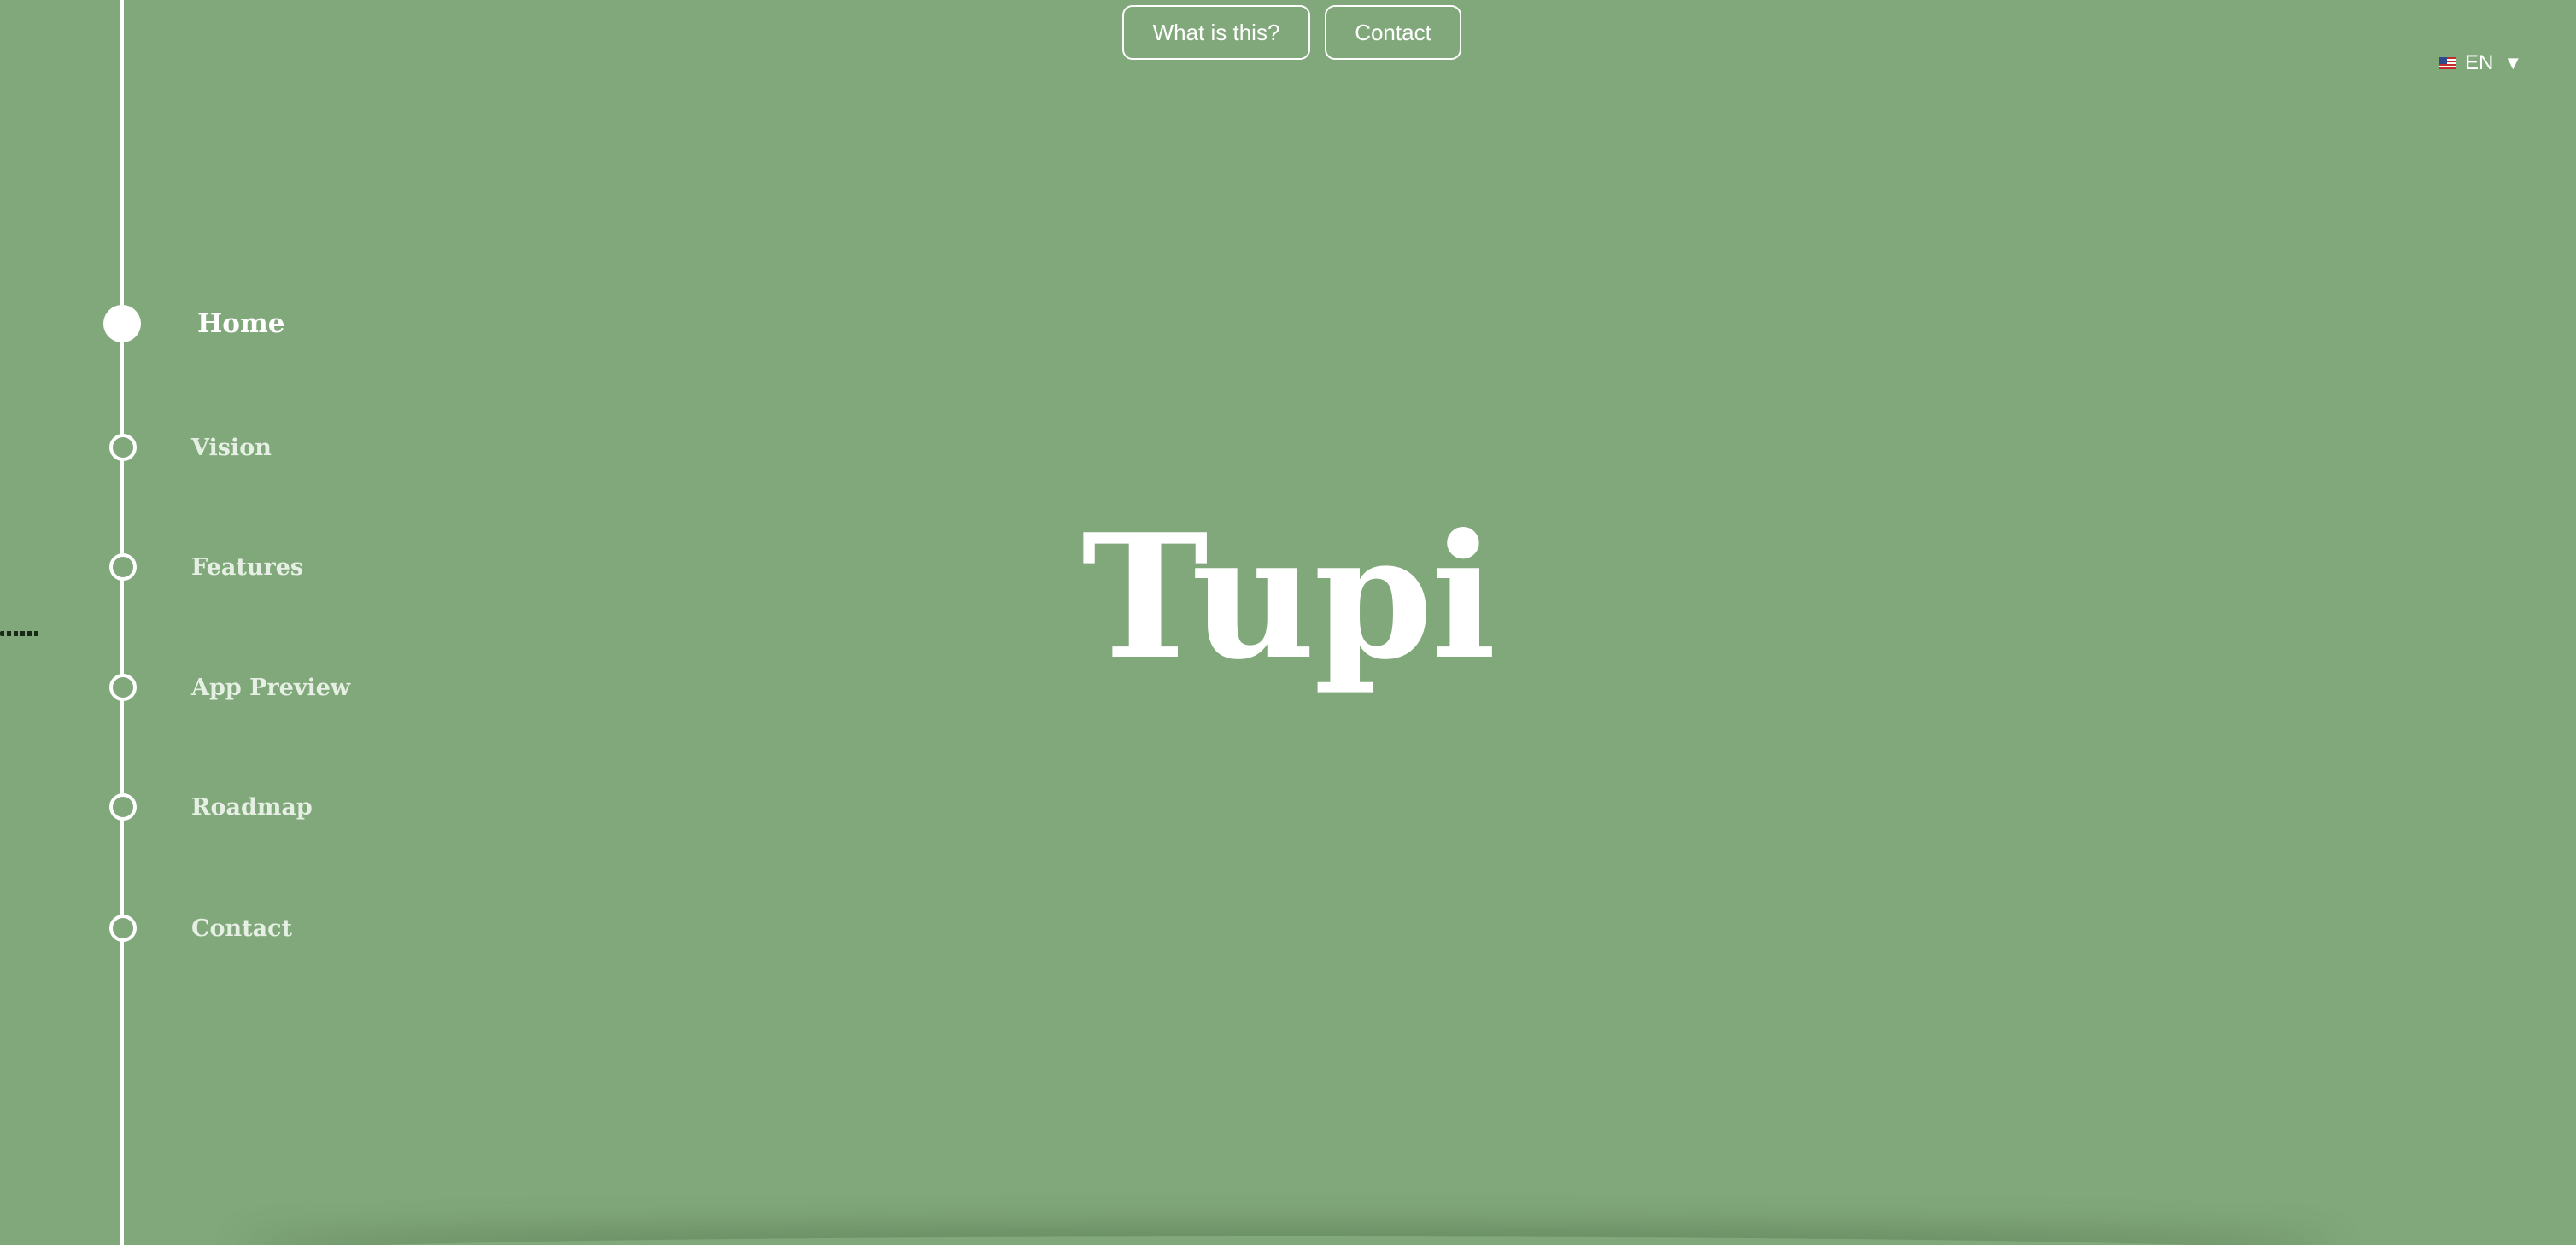  I want to click on sidebar-item-label: Roadmap, so click(252, 807).